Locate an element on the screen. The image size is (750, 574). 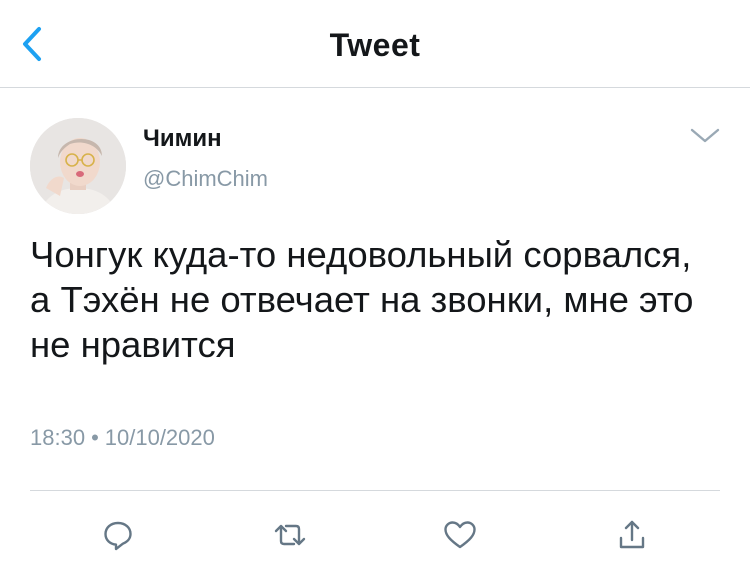
profile-photo-icon is located at coordinates (78, 166).